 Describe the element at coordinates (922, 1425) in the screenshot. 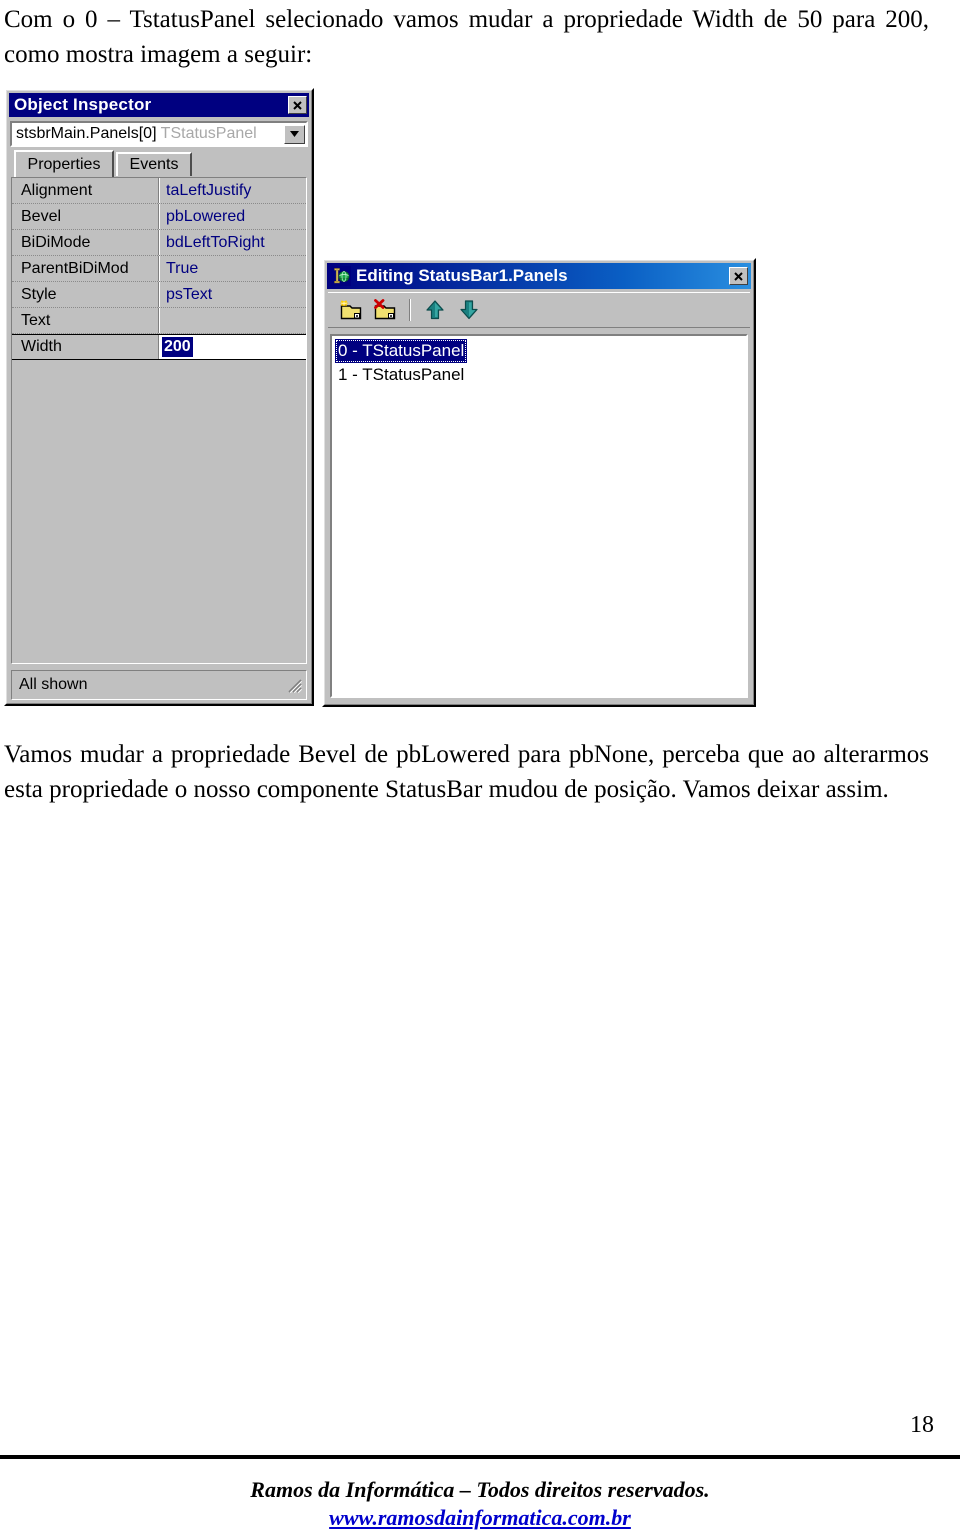

I see `page-number: 18` at that location.